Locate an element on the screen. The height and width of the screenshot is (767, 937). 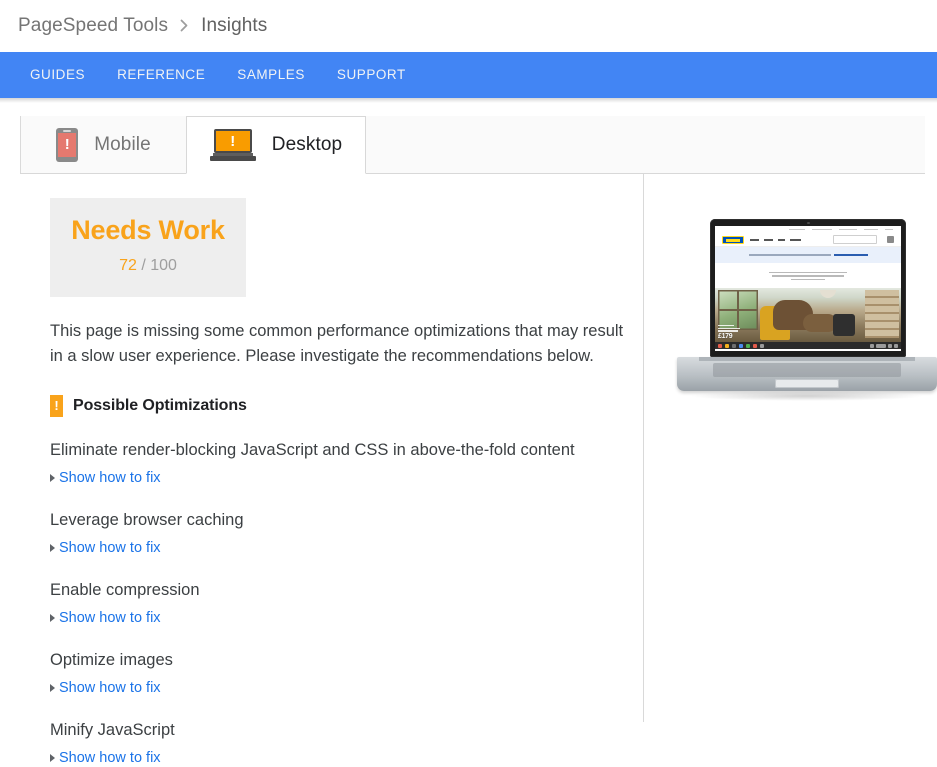
laptop-shadow is located at coordinates (807, 396).